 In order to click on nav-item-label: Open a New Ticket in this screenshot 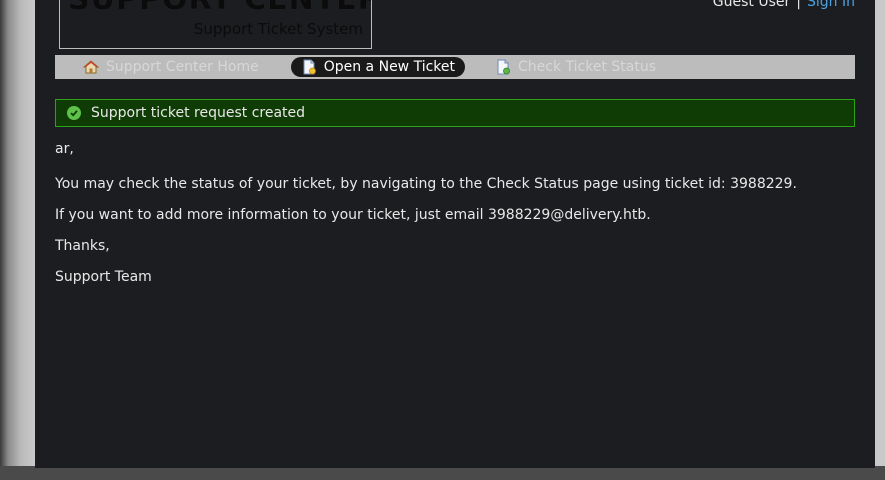, I will do `click(389, 67)`.